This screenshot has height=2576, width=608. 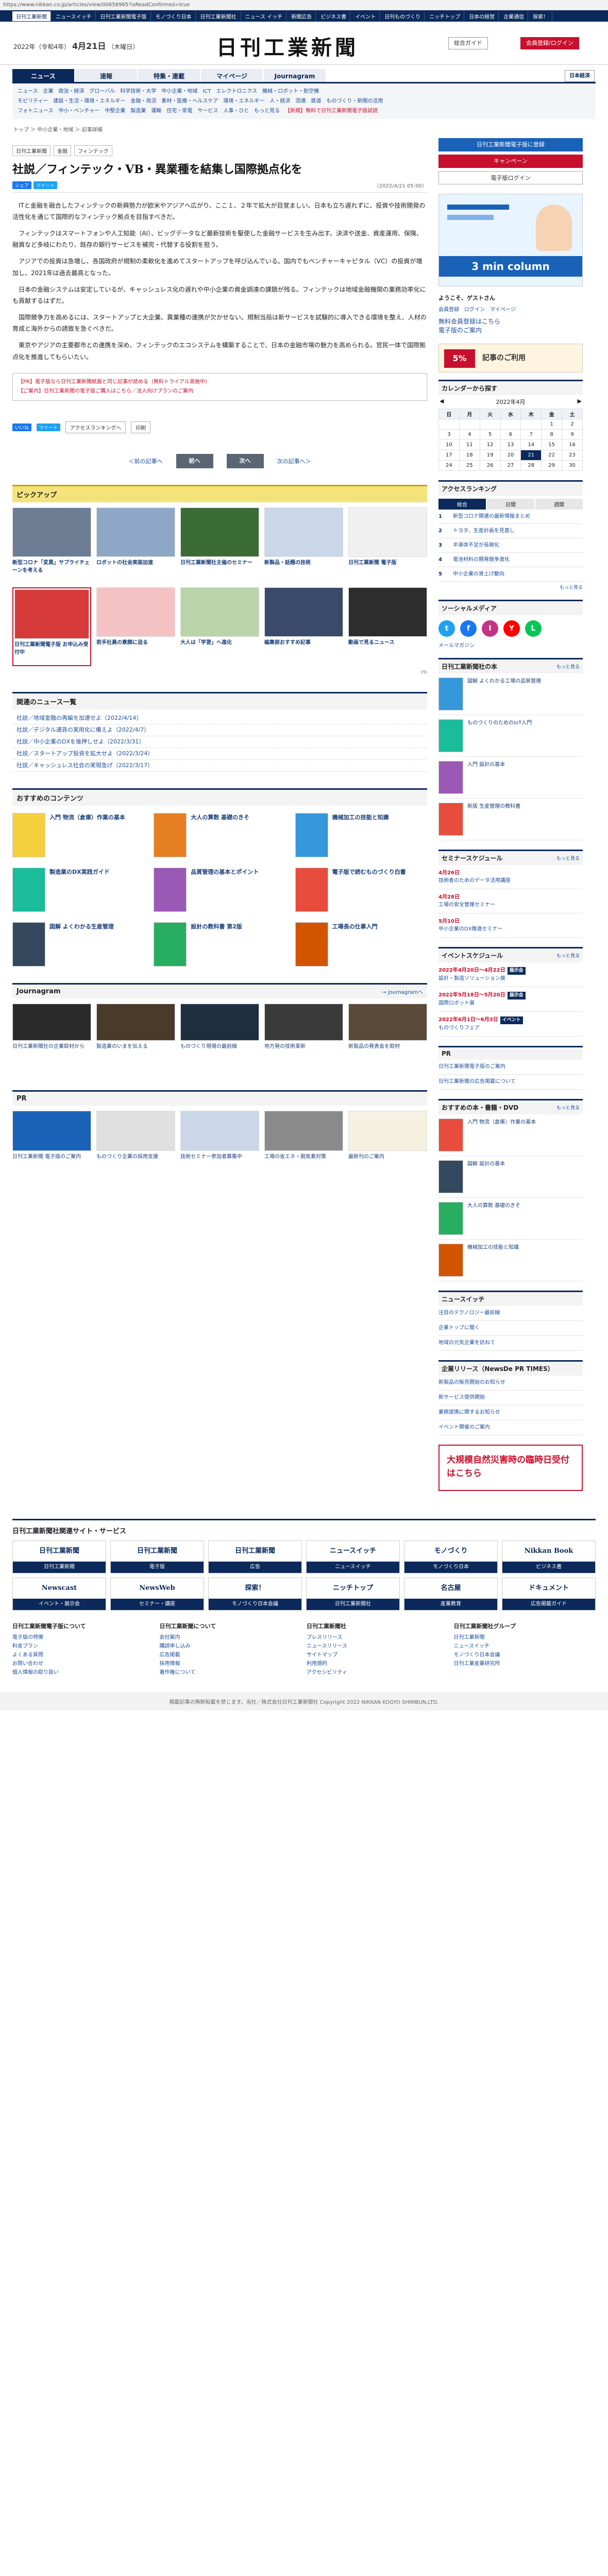 I want to click on ranking-item: 1 新型コロナ関連の最新情報まとめ, so click(x=510, y=517).